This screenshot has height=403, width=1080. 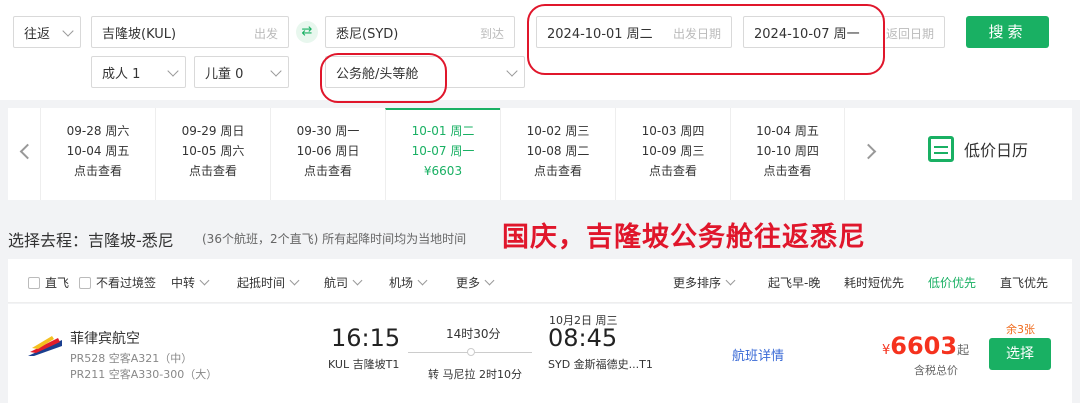 What do you see at coordinates (45, 346) in the screenshot?
I see `airline-logo-icon` at bounding box center [45, 346].